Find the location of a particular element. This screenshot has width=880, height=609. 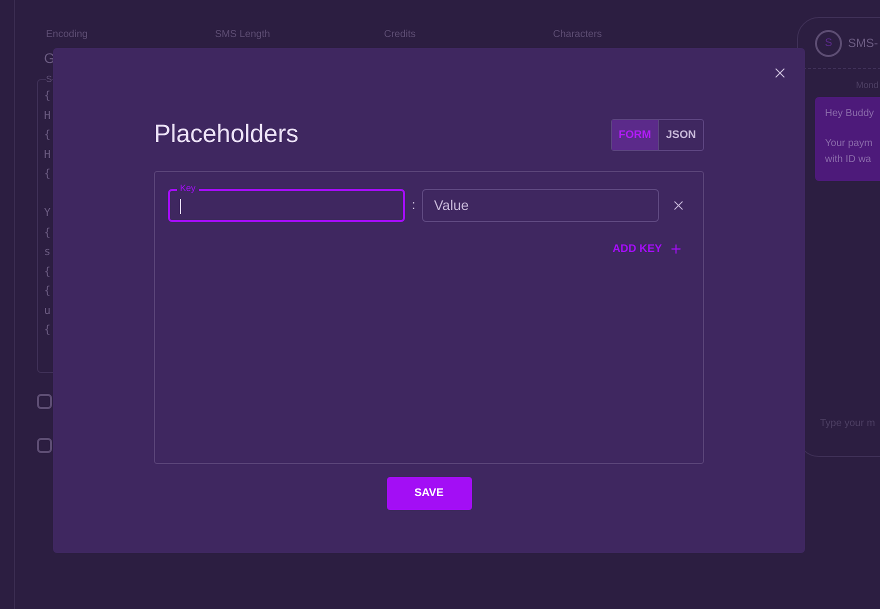

plus-icon is located at coordinates (676, 249).